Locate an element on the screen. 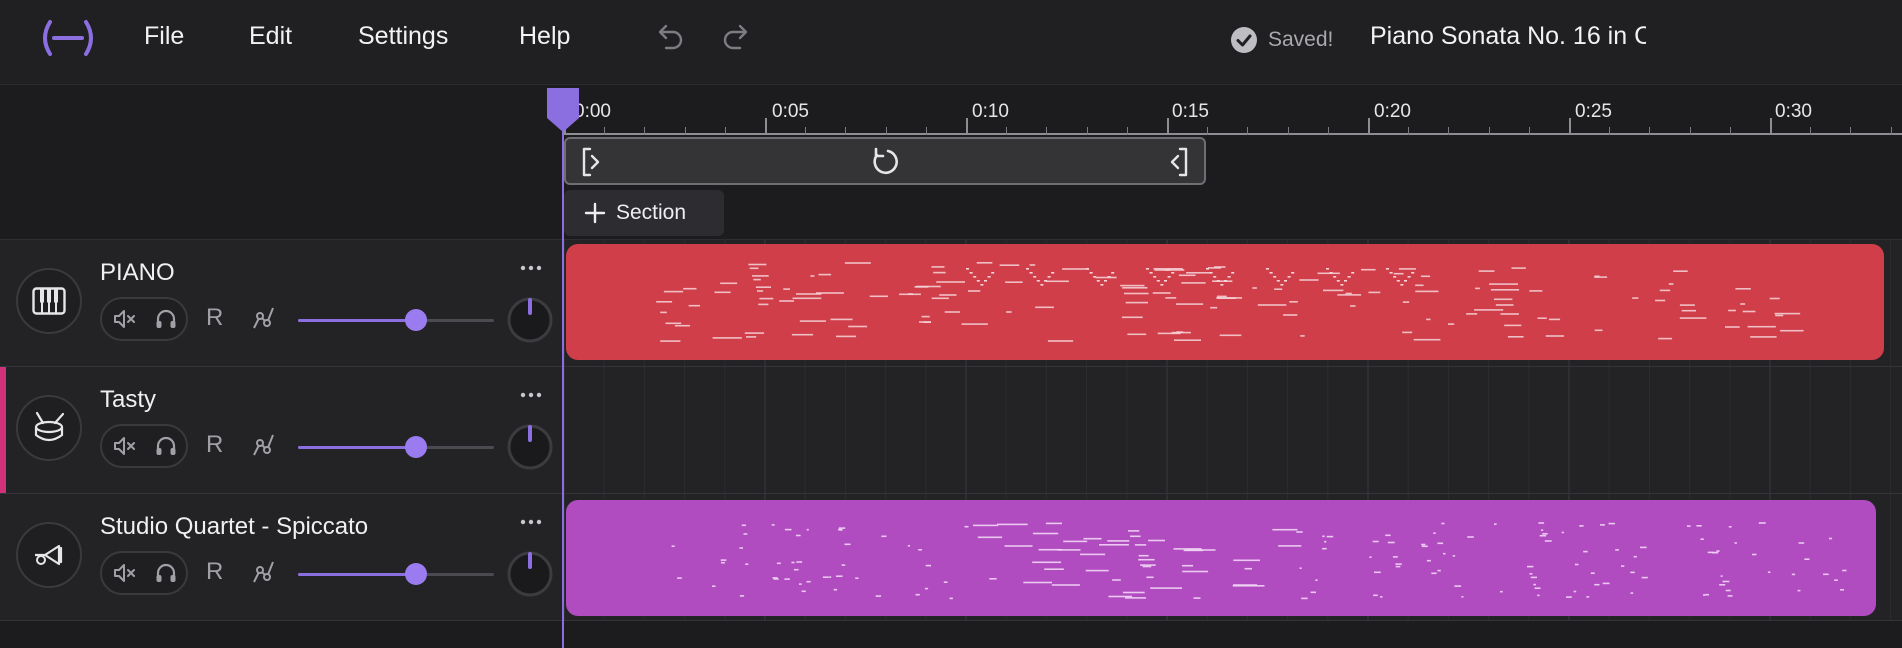 This screenshot has height=648, width=1902. track-name: PIANO is located at coordinates (137, 273).